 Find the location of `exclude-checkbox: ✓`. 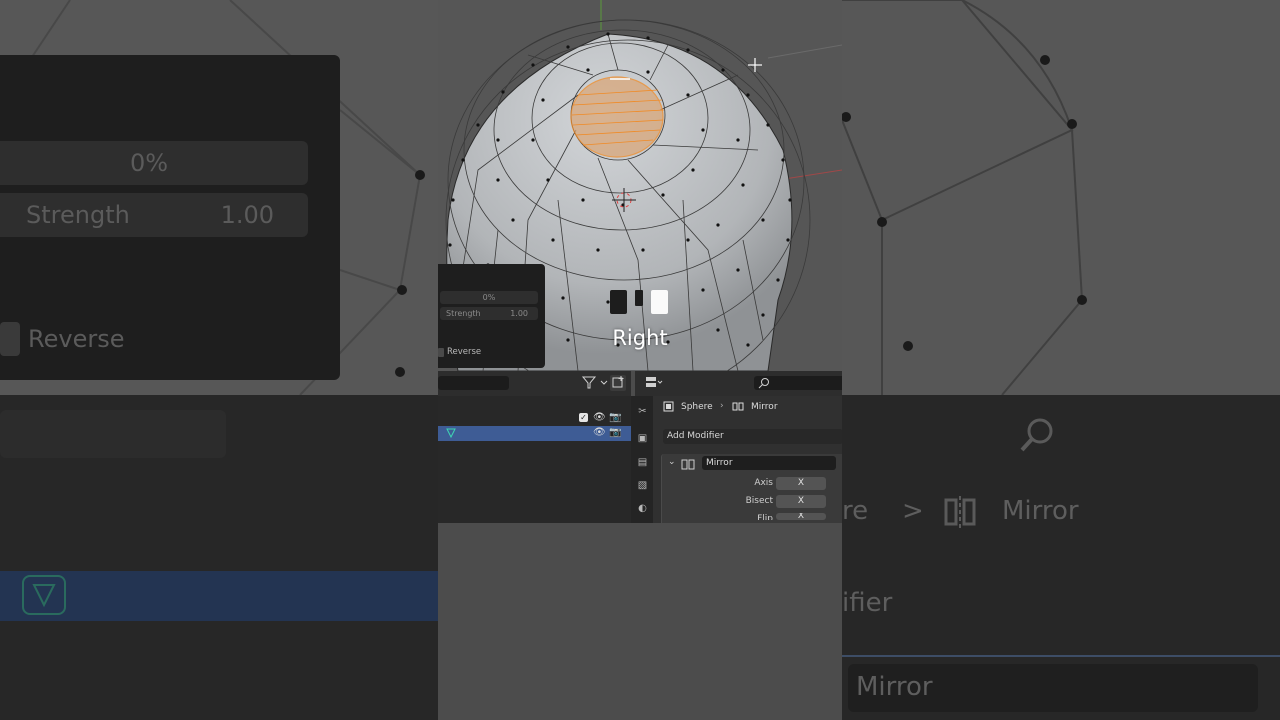

exclude-checkbox: ✓ is located at coordinates (583, 417).